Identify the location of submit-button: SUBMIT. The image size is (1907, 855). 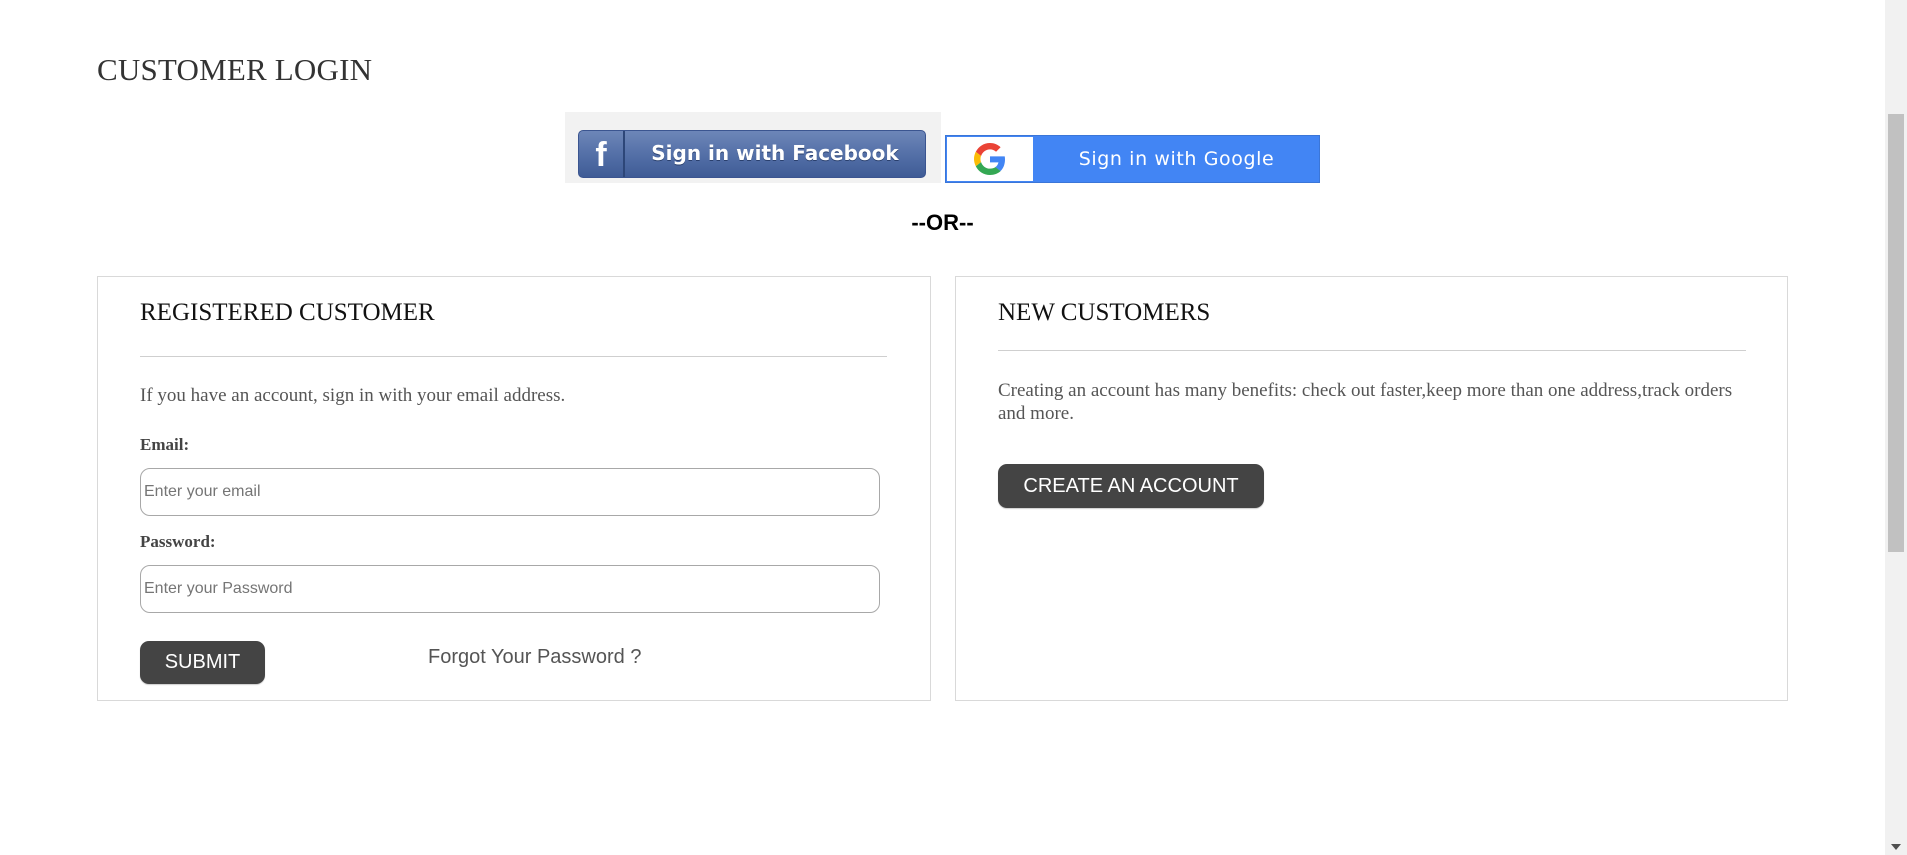
(202, 662).